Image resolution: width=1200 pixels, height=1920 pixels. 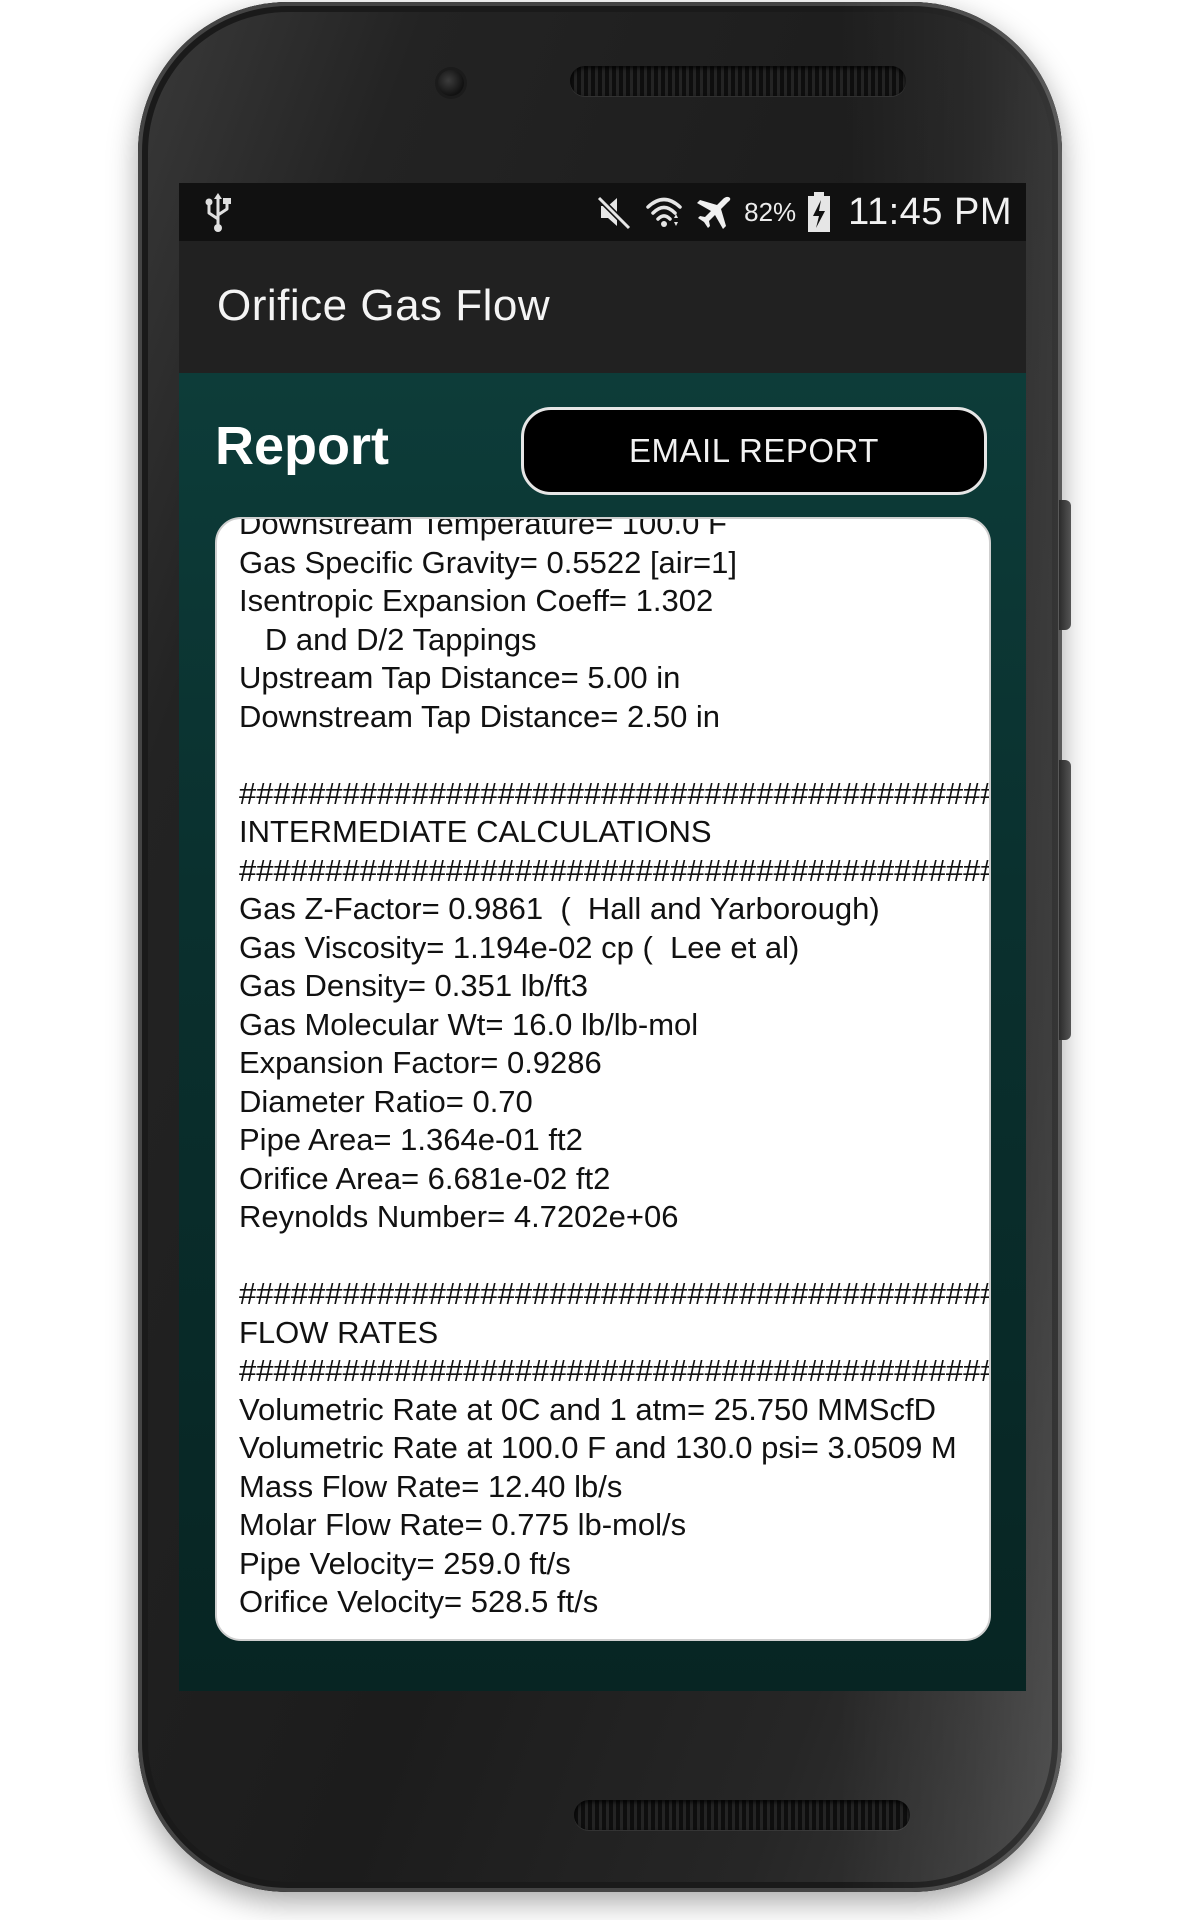 What do you see at coordinates (475, 831) in the screenshot?
I see `report-line: INTERMEDIATE CALCULATIONS` at bounding box center [475, 831].